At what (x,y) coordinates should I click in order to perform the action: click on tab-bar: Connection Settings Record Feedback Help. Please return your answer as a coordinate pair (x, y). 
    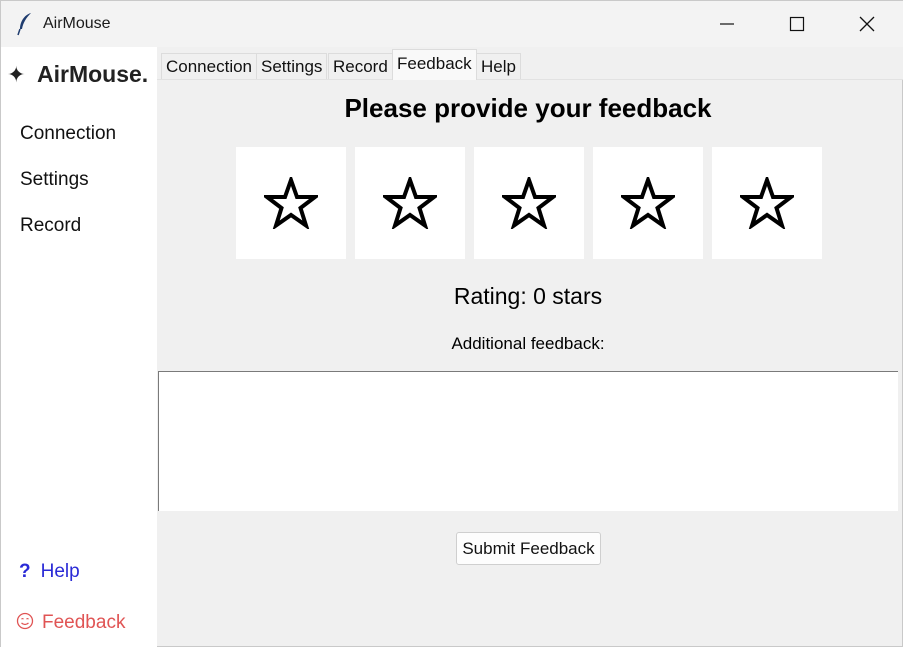
    Looking at the image, I should click on (530, 63).